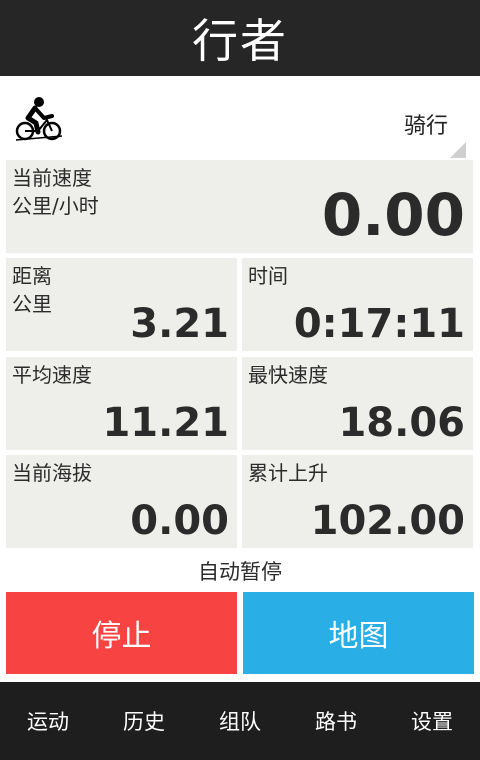 The image size is (480, 760). What do you see at coordinates (48, 721) in the screenshot?
I see `nav-item-sport: 运动` at bounding box center [48, 721].